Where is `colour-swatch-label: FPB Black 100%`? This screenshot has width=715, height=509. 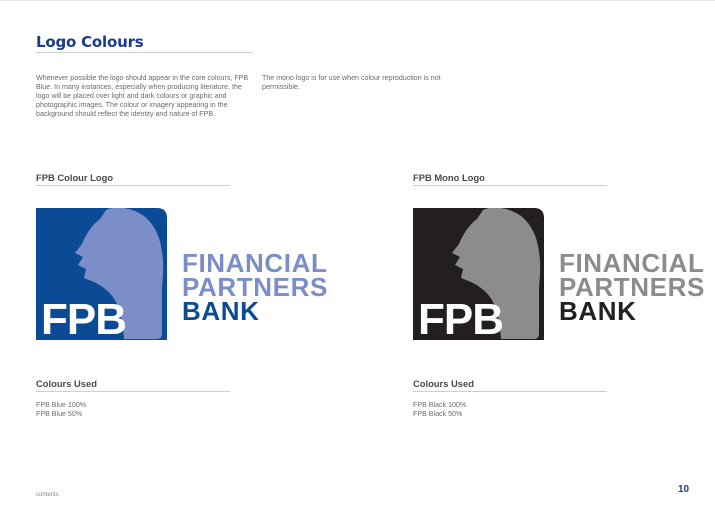
colour-swatch-label: FPB Black 100% is located at coordinates (440, 405).